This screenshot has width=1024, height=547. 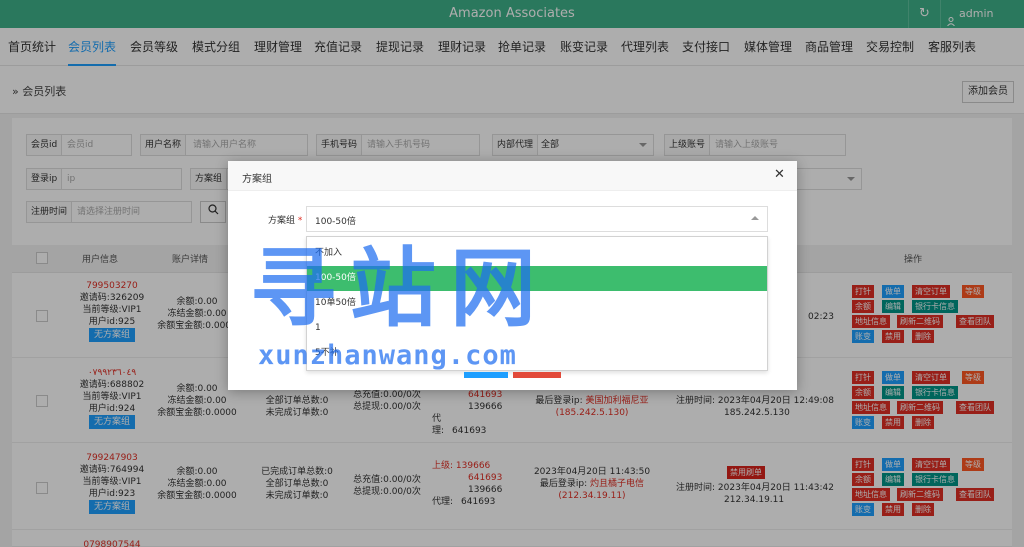 What do you see at coordinates (387, 355) in the screenshot?
I see `watermark-url: xunzhanwang.com` at bounding box center [387, 355].